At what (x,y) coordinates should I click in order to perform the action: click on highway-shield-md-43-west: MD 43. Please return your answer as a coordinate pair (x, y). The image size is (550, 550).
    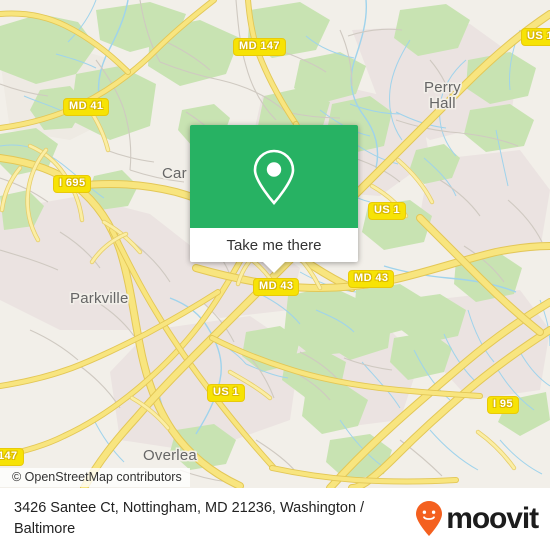
    Looking at the image, I should click on (276, 287).